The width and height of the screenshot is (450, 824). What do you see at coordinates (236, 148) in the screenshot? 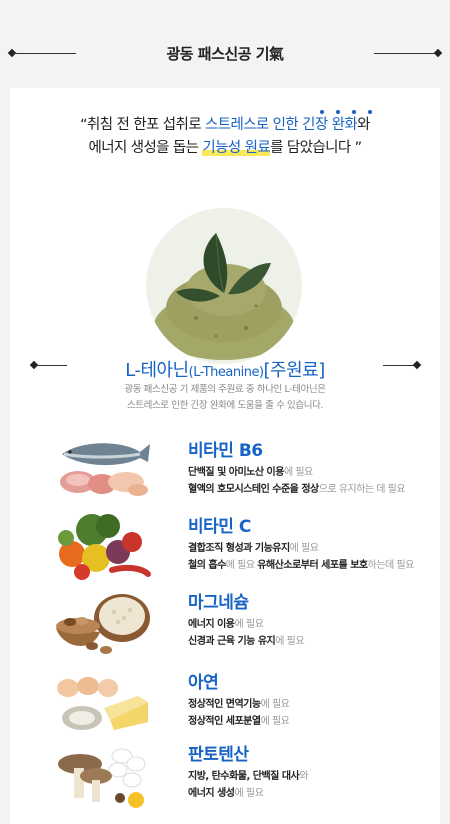
I see `quote-highlight-yellow: 기능성 원료` at bounding box center [236, 148].